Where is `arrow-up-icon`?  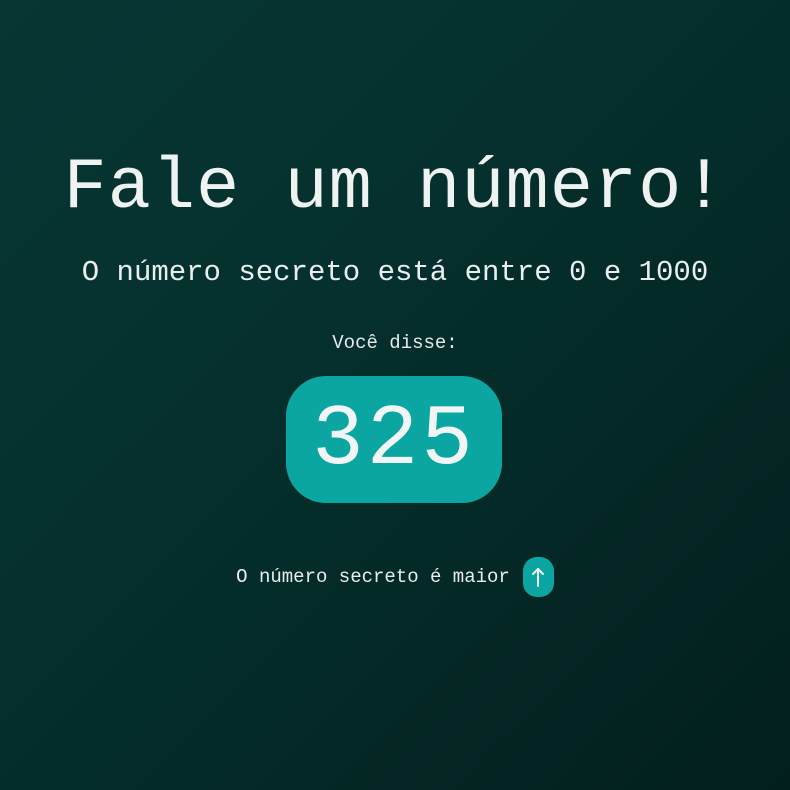
arrow-up-icon is located at coordinates (538, 577).